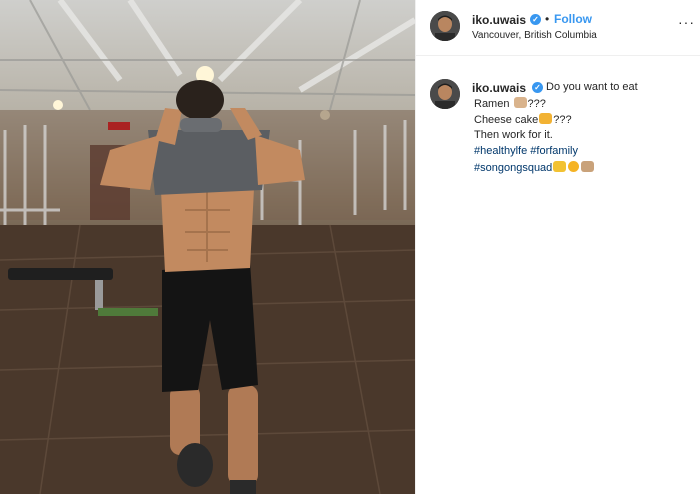  What do you see at coordinates (492, 104) in the screenshot?
I see `caption-ramen-text: Ramen` at bounding box center [492, 104].